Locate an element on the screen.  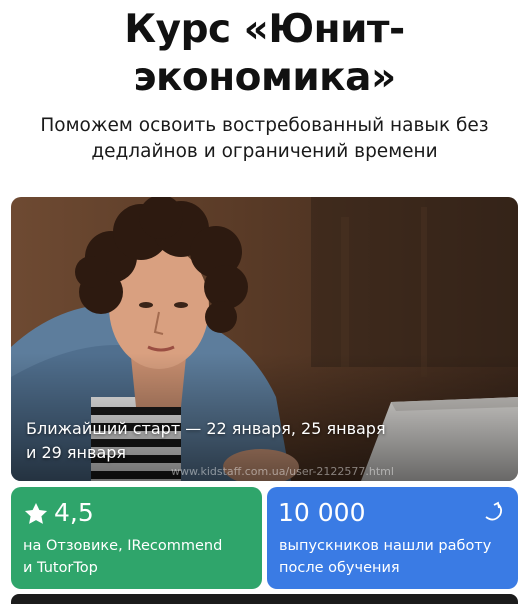
rating-description-line-1: на Отзовике, IRecommend is located at coordinates (123, 546).